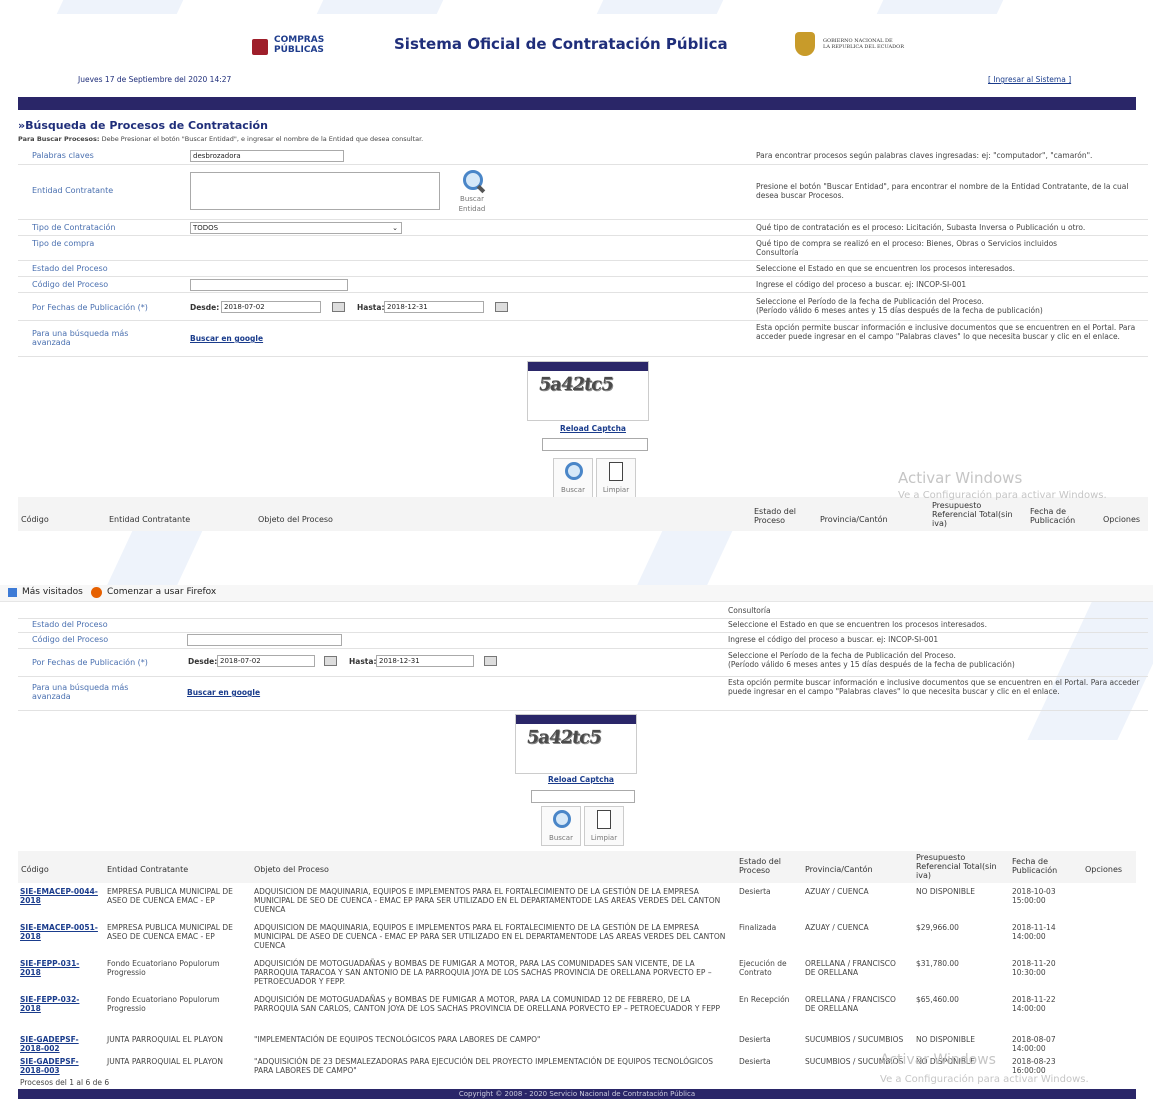  Describe the element at coordinates (1029, 79) in the screenshot. I see `login-link: [ Ingresar al Sistema ]` at that location.